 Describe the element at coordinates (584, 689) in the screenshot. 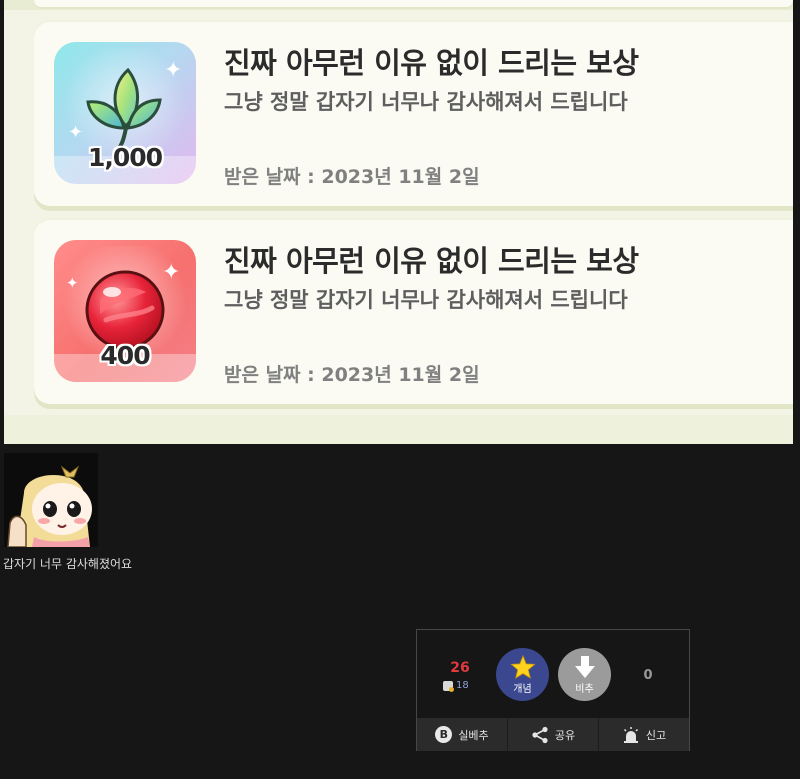

I see `downvote-label: 비추` at that location.